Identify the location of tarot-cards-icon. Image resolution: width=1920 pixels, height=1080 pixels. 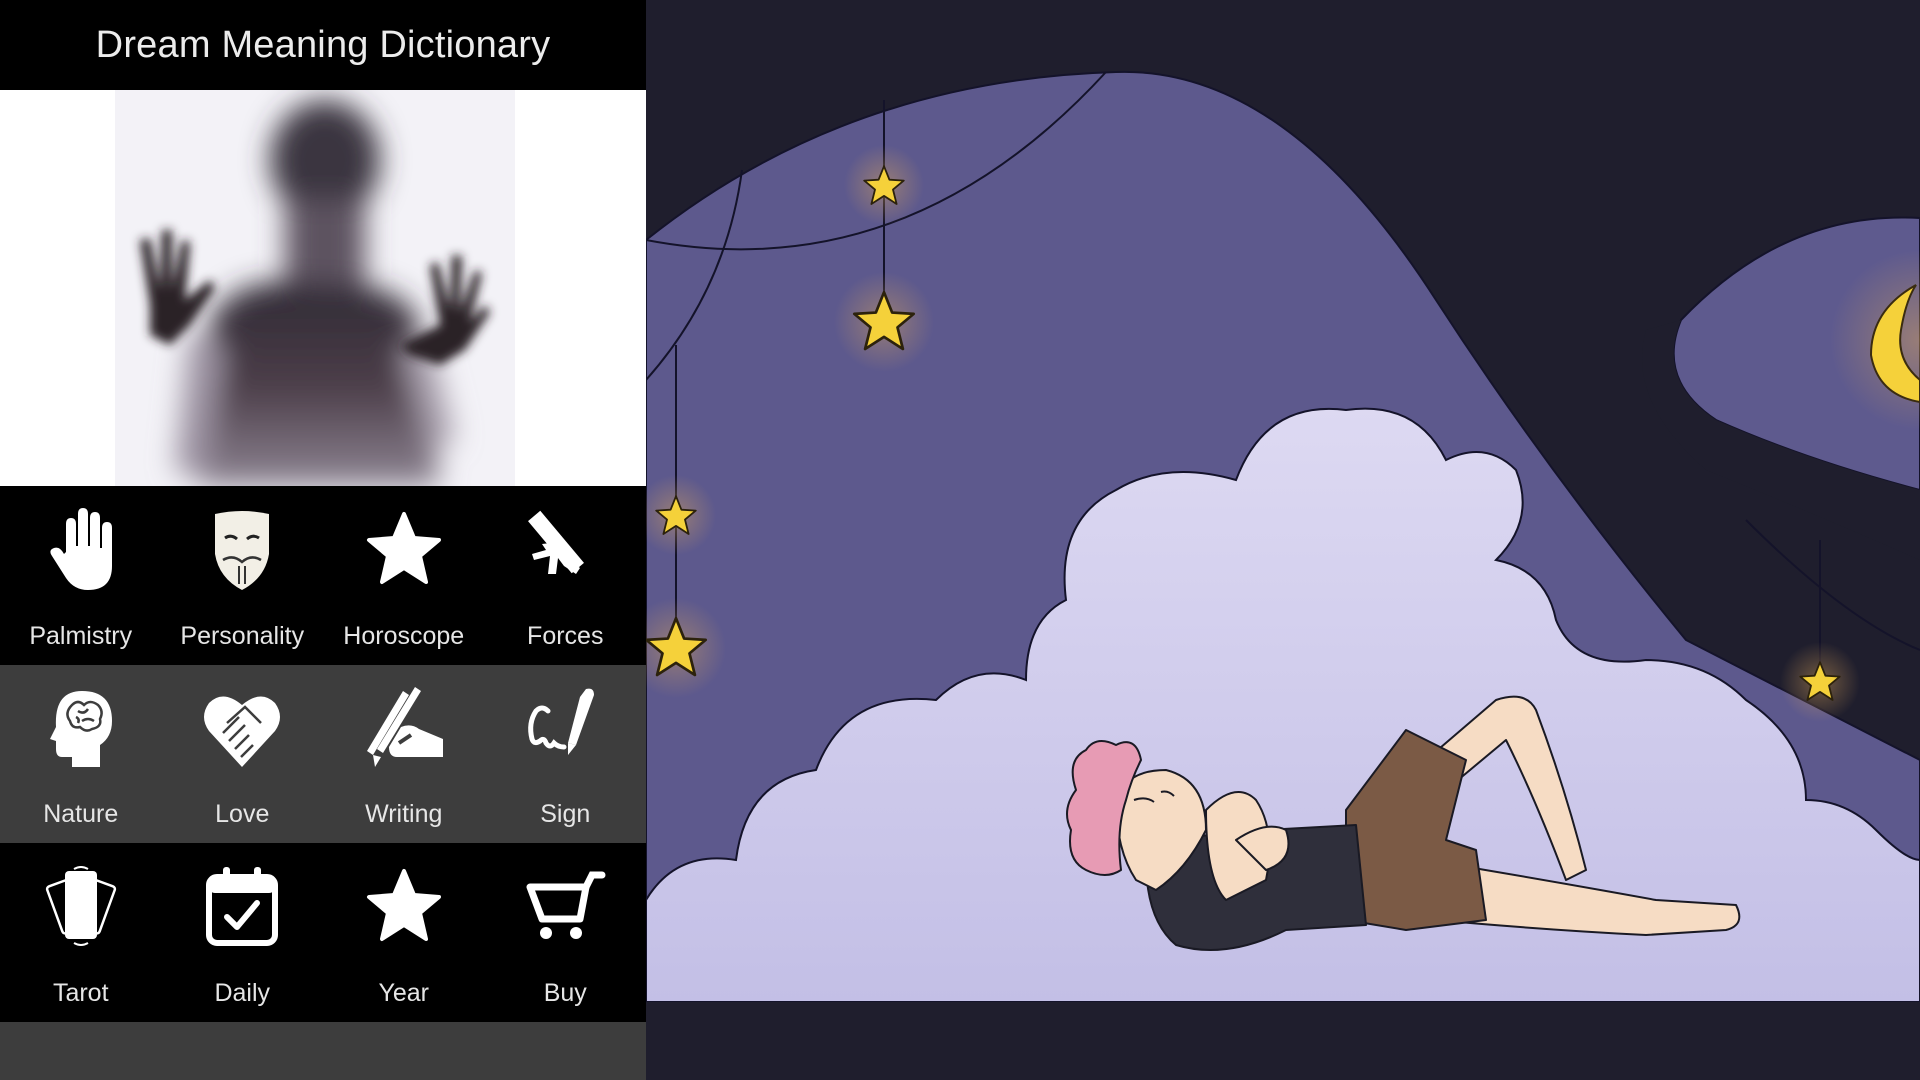
(81, 906).